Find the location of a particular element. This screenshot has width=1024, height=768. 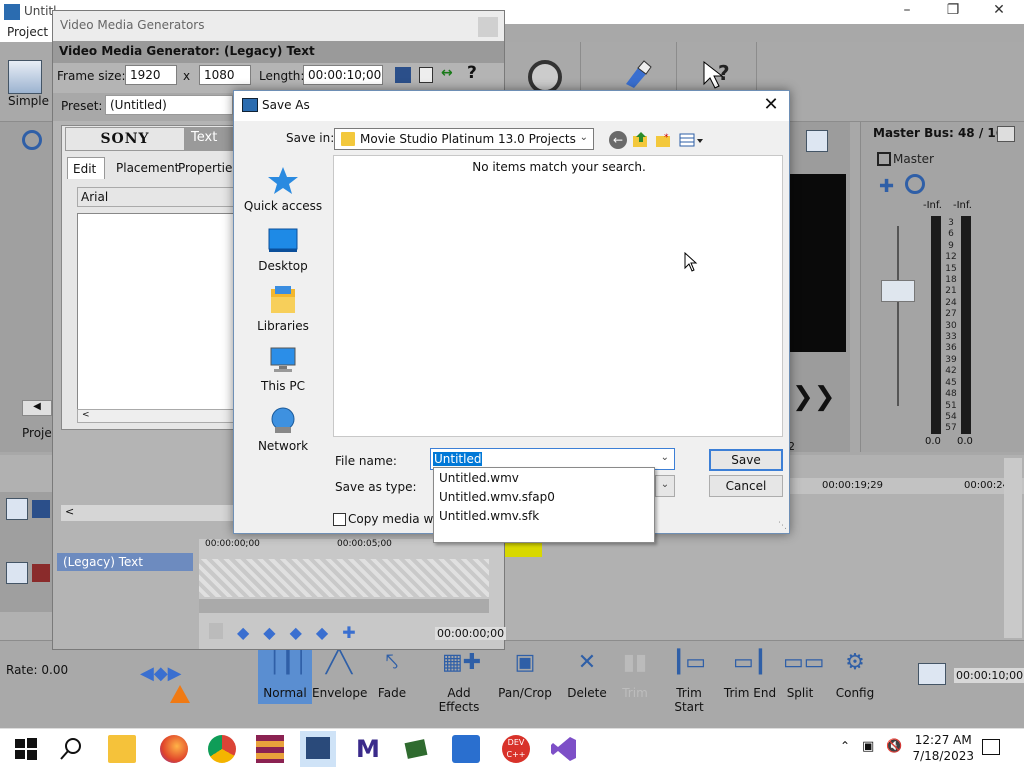

film-icon is located at coordinates (416, 749).